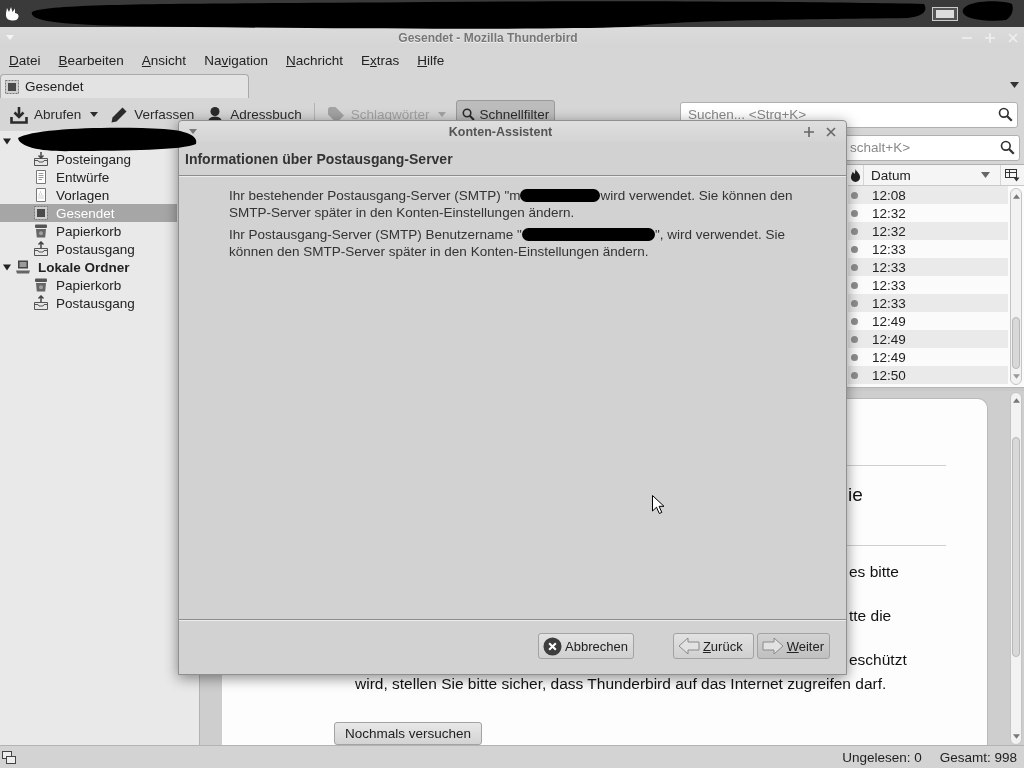  Describe the element at coordinates (488, 37) in the screenshot. I see `window-title: Gesendet - Mozilla Thunderbird` at that location.